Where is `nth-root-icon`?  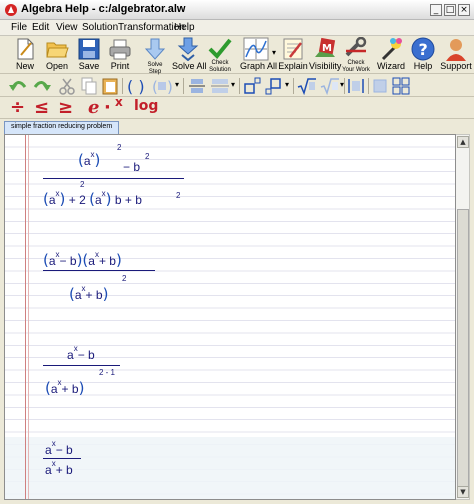 nth-root-icon is located at coordinates (330, 86).